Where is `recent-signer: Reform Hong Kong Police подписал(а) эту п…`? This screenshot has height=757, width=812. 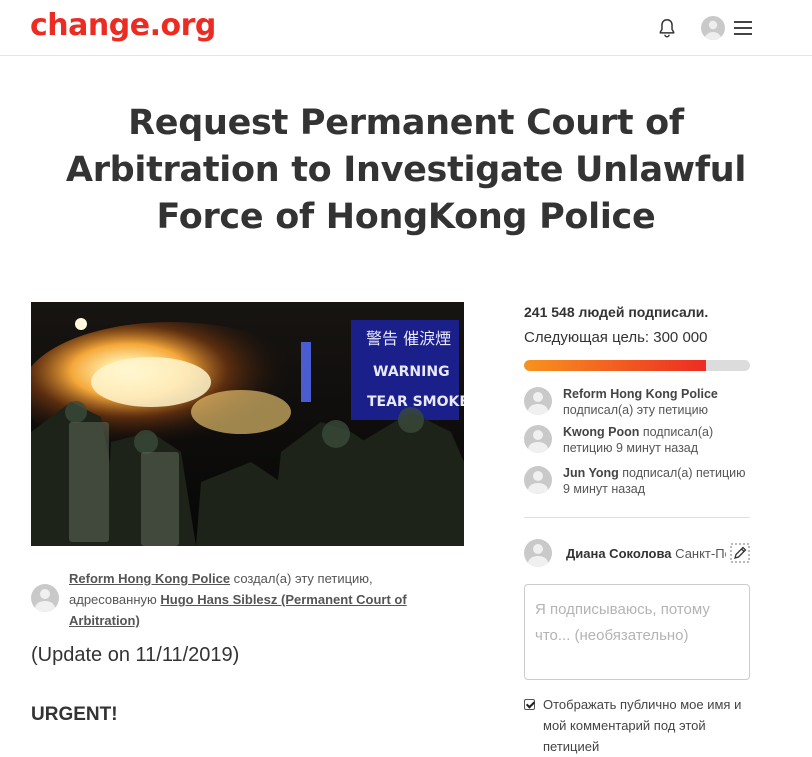
recent-signer: Reform Hong Kong Police подписал(а) эту п… is located at coordinates (637, 404).